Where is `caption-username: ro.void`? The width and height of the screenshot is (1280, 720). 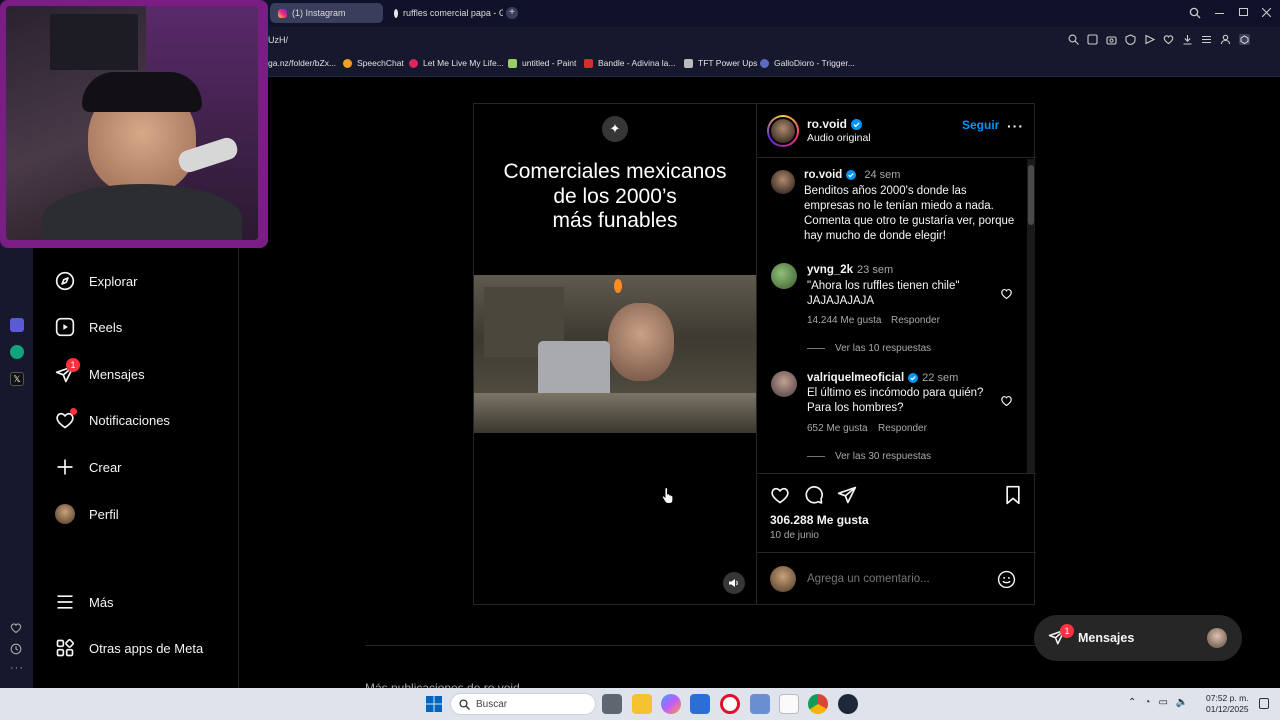
caption-username: ro.void is located at coordinates (823, 175).